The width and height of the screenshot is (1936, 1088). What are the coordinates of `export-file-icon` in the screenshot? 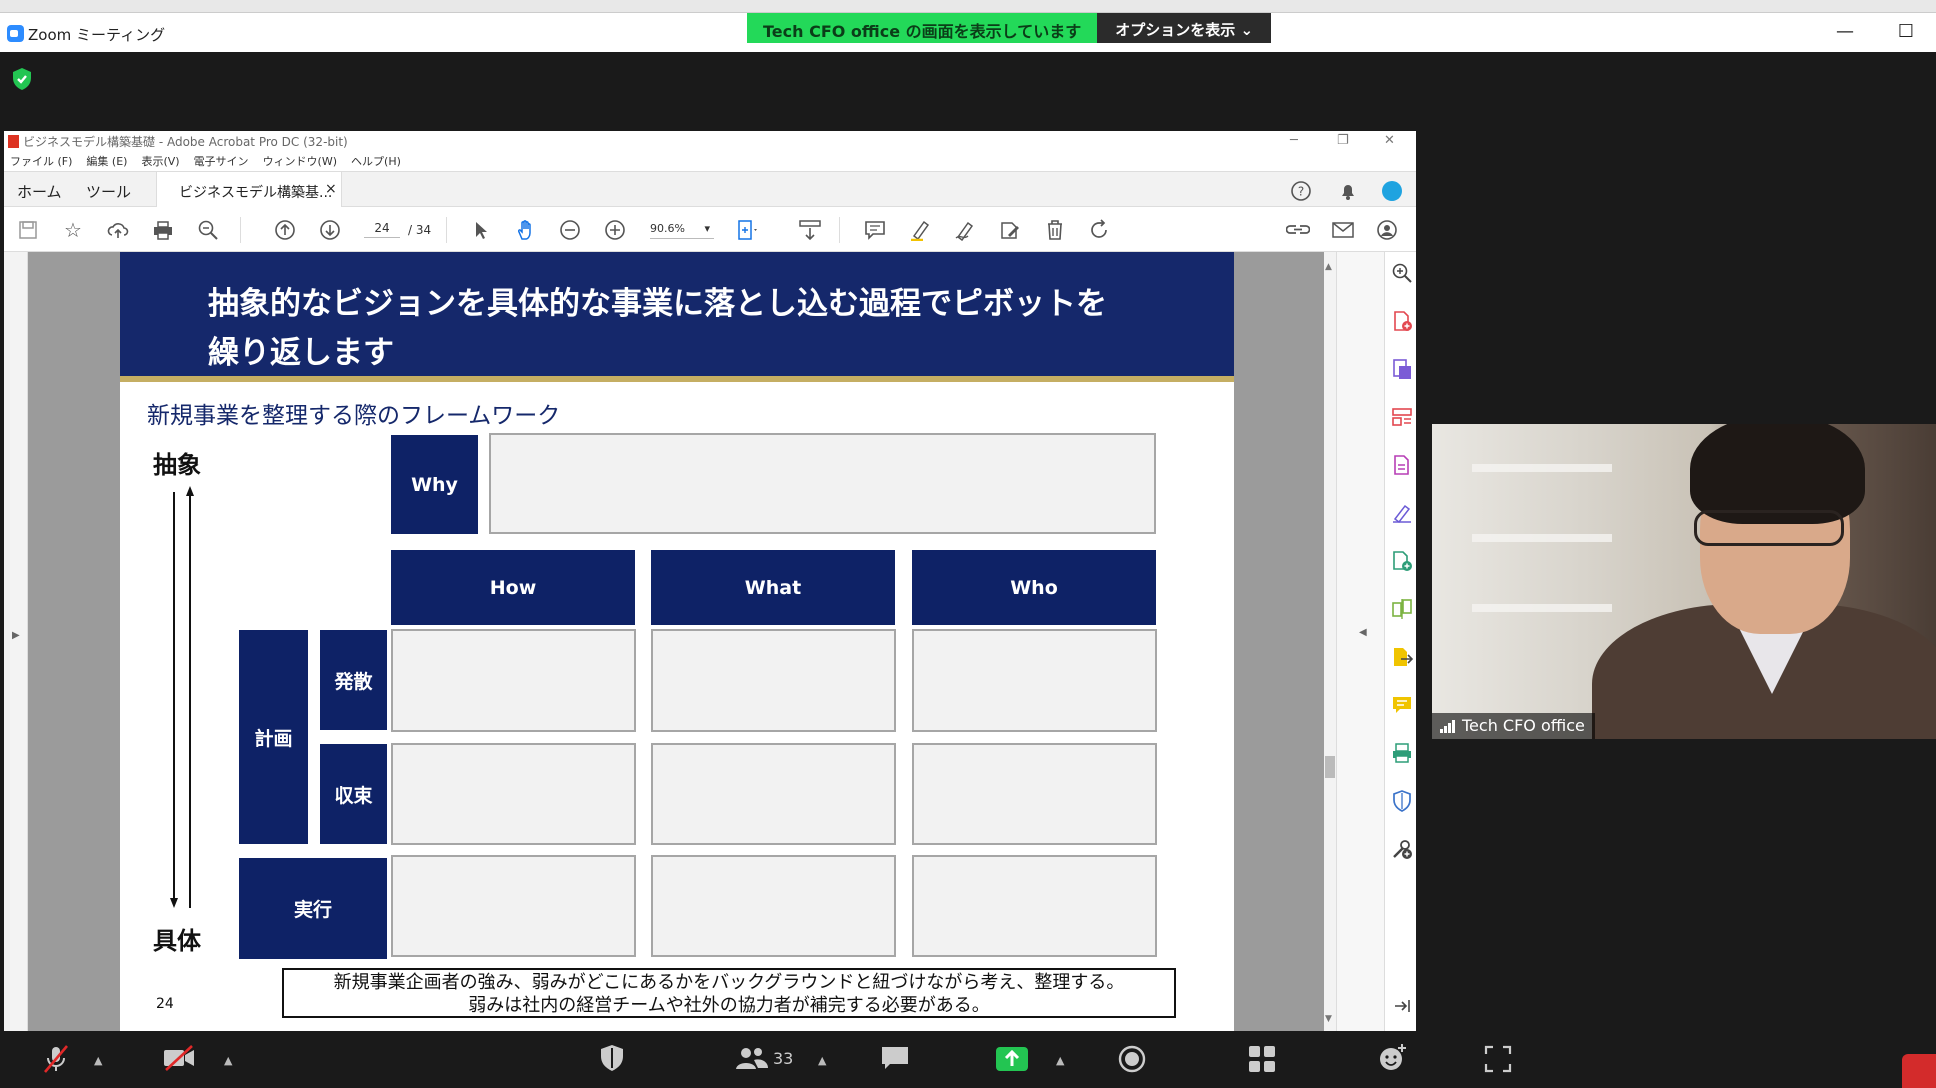 It's located at (1402, 657).